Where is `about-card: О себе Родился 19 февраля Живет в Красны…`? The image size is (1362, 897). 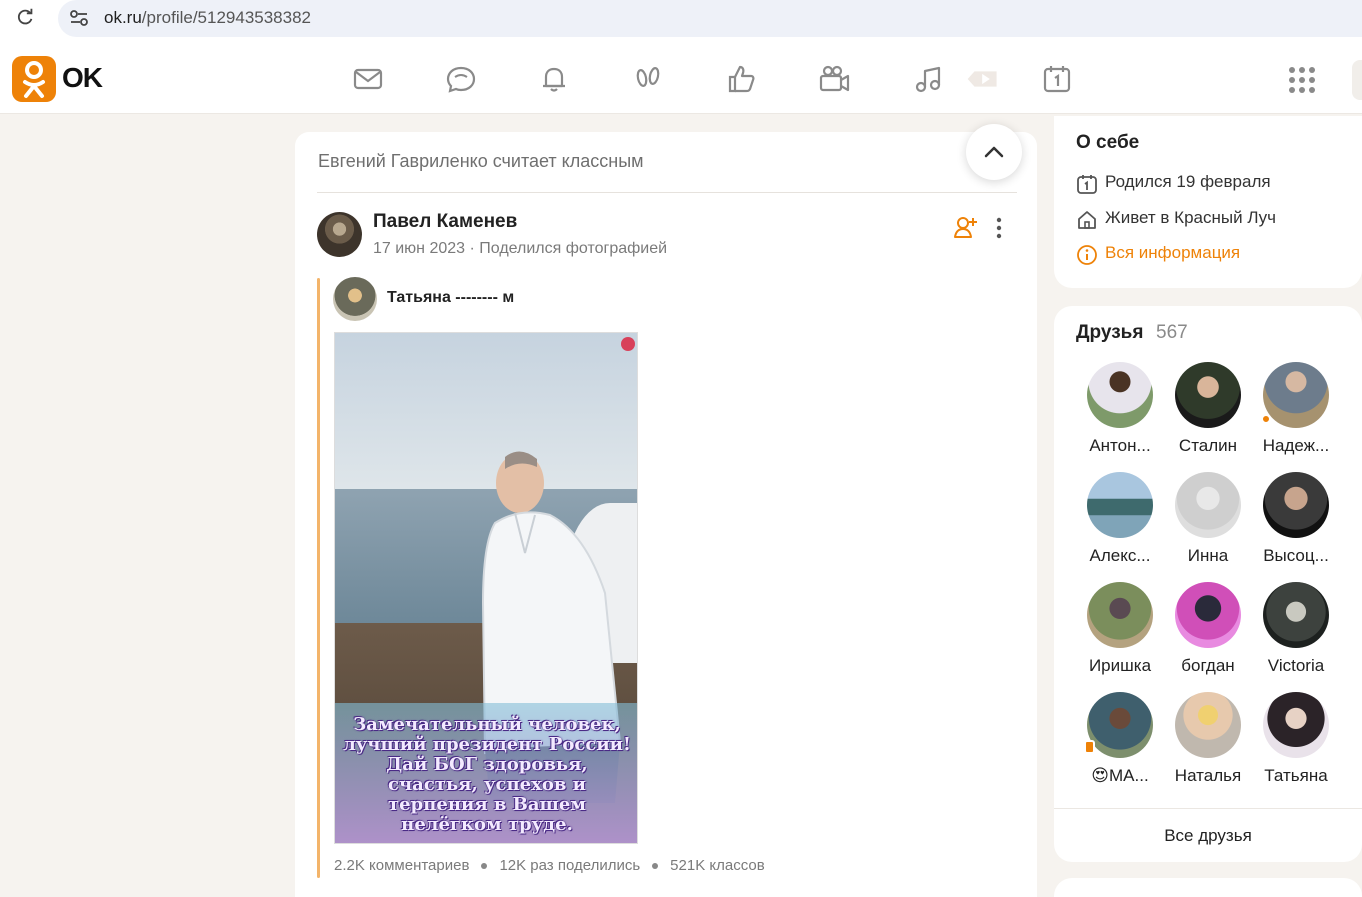 about-card: О себе Родился 19 февраля Живет в Красны… is located at coordinates (1208, 202).